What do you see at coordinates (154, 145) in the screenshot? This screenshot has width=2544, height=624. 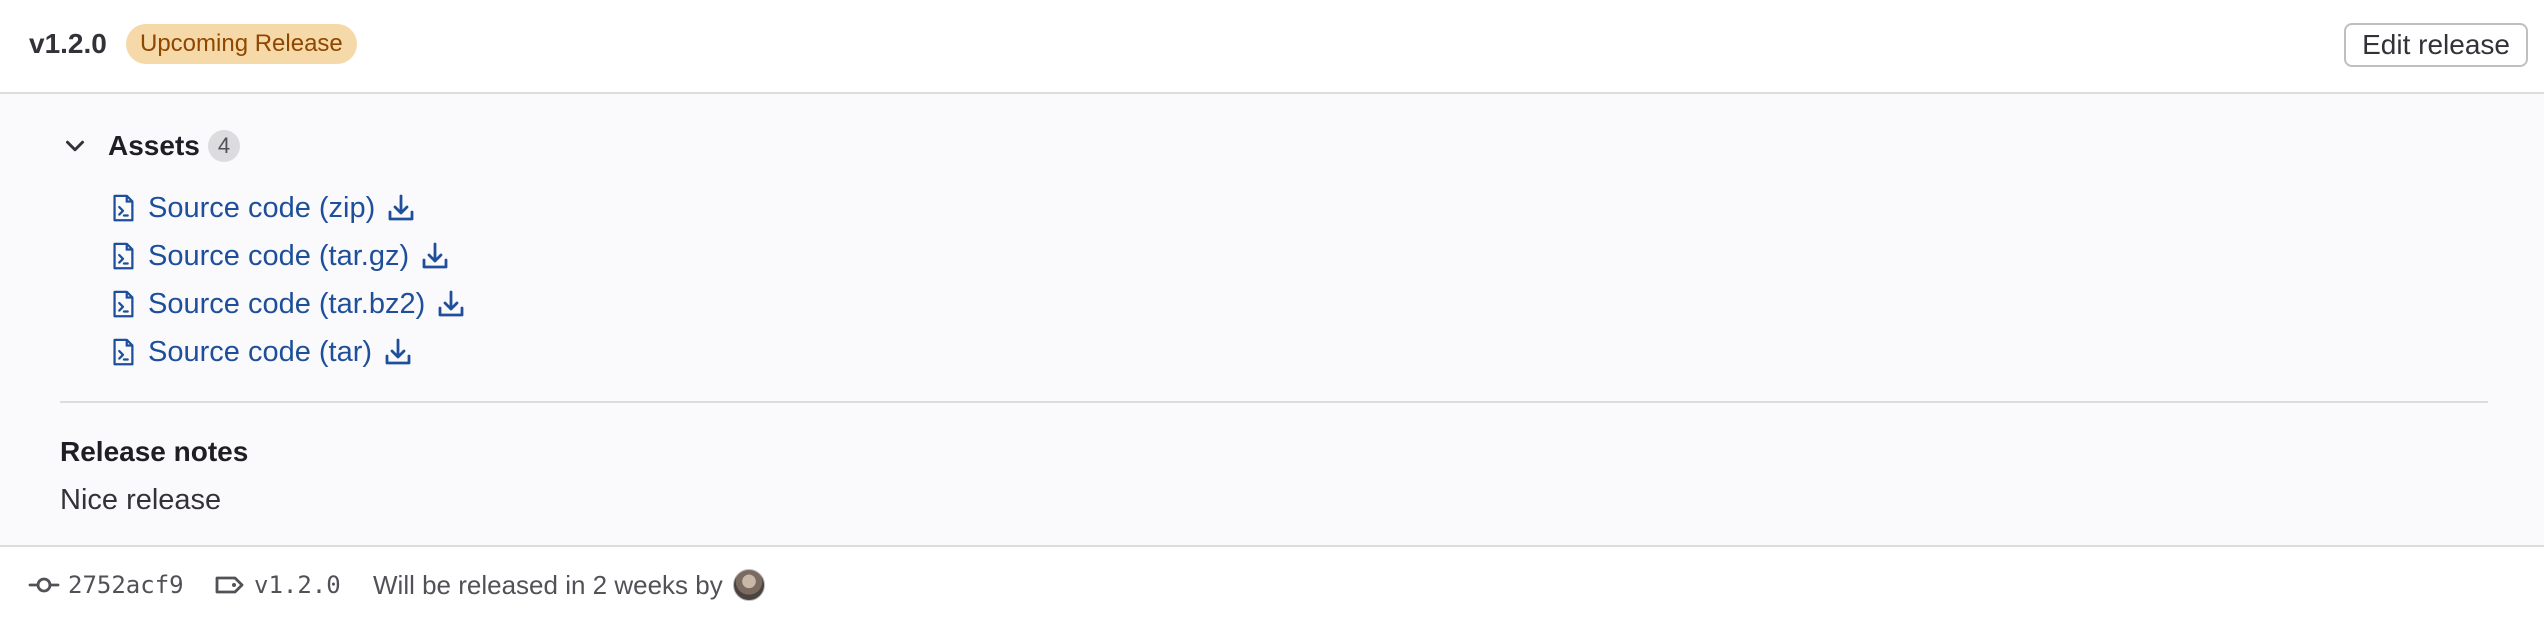 I see `assets-title: Assets` at bounding box center [154, 145].